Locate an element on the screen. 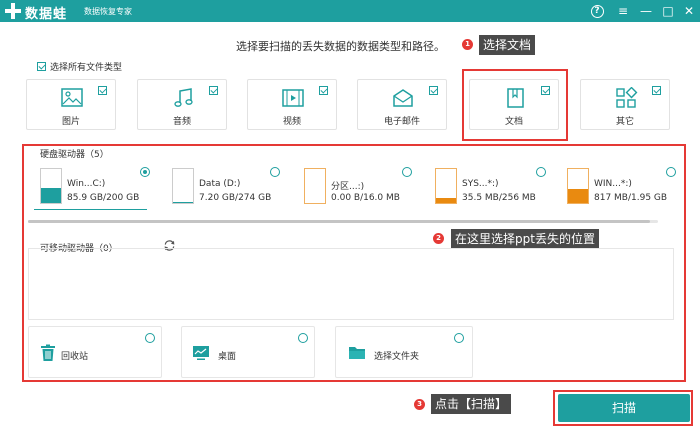  close-button: ✕ is located at coordinates (689, 11).